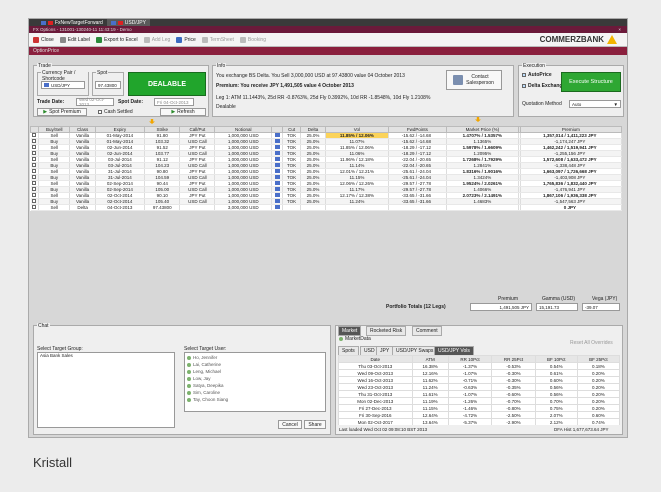 The image size is (661, 492). Describe the element at coordinates (595, 104) in the screenshot. I see `quotation-method-select: Auto ▼` at that location.